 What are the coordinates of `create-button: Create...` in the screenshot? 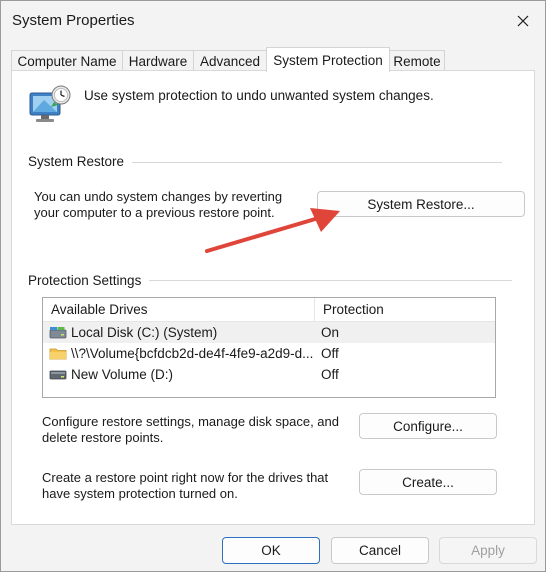 It's located at (428, 482).